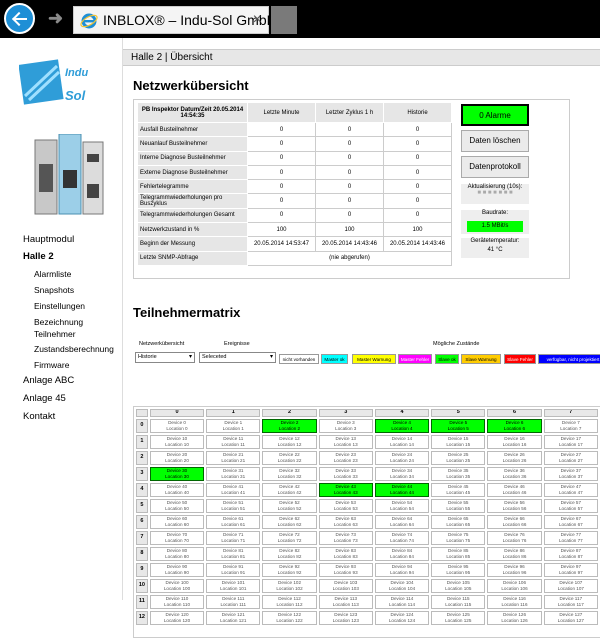 The height and width of the screenshot is (638, 600). Describe the element at coordinates (289, 441) in the screenshot. I see `matrix-cell: Device 12 Location 12` at that location.